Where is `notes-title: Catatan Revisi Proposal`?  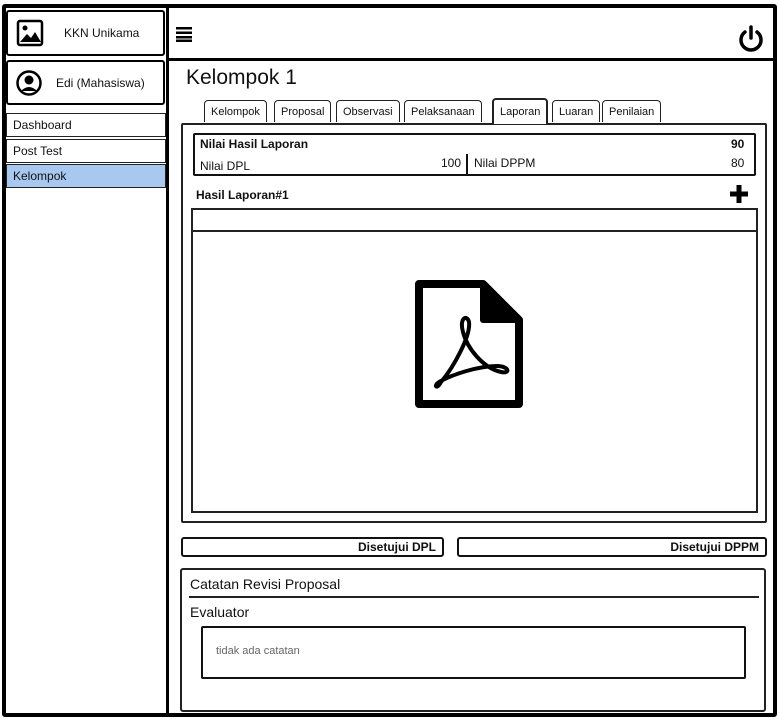
notes-title: Catatan Revisi Proposal is located at coordinates (265, 584).